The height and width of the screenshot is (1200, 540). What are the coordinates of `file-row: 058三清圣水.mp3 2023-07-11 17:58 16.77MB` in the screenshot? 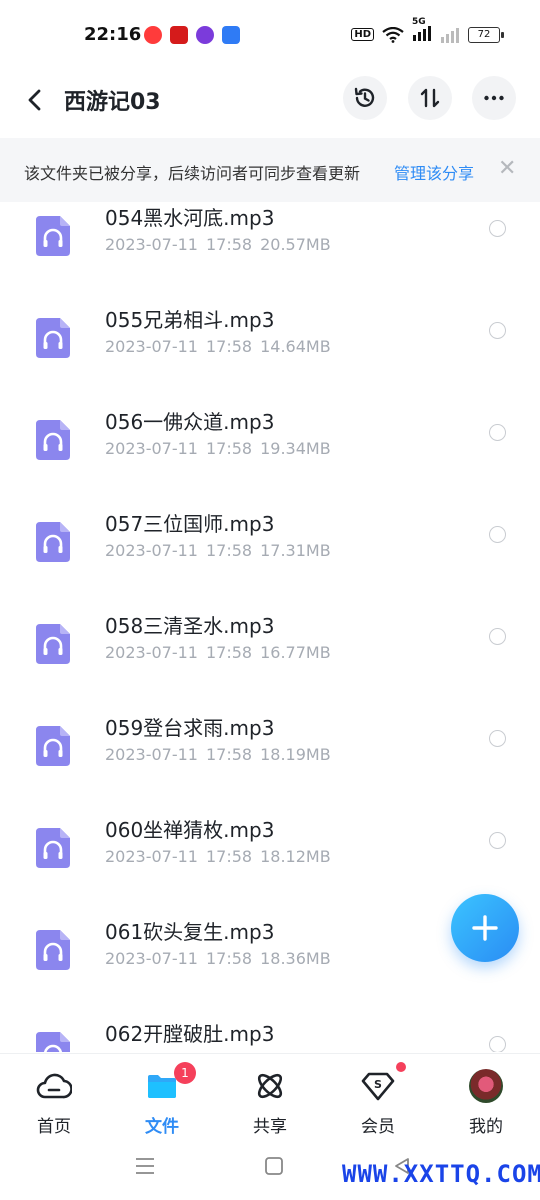 It's located at (270, 661).